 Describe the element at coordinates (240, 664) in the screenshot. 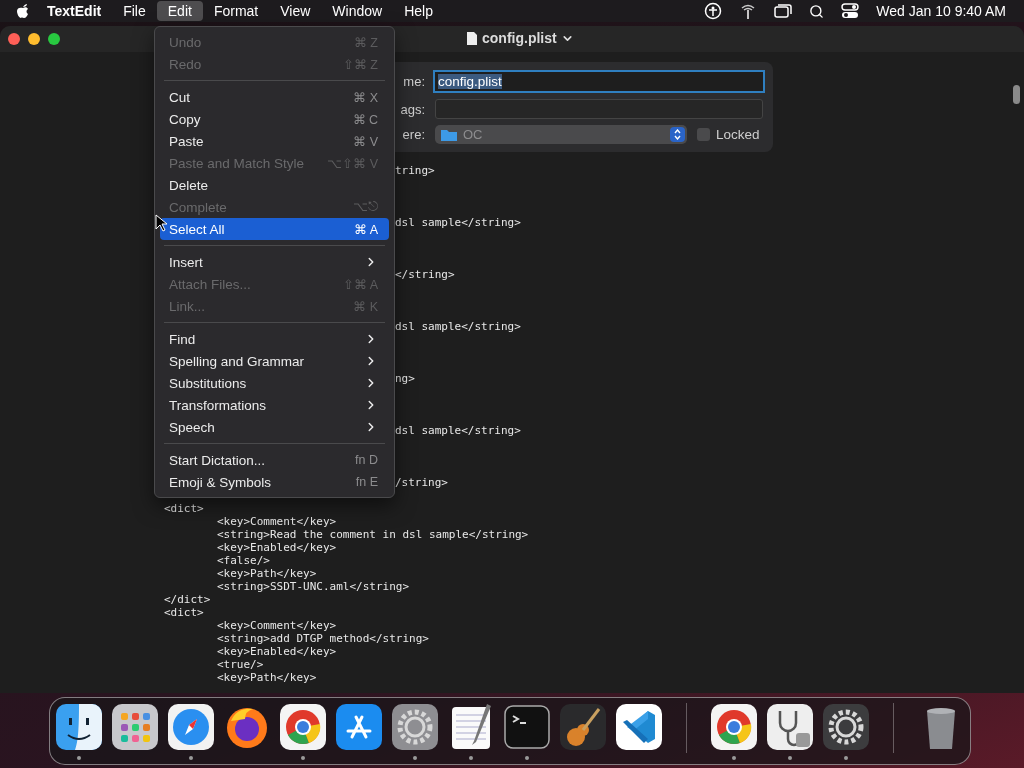

I see `code-line: <true/>` at that location.